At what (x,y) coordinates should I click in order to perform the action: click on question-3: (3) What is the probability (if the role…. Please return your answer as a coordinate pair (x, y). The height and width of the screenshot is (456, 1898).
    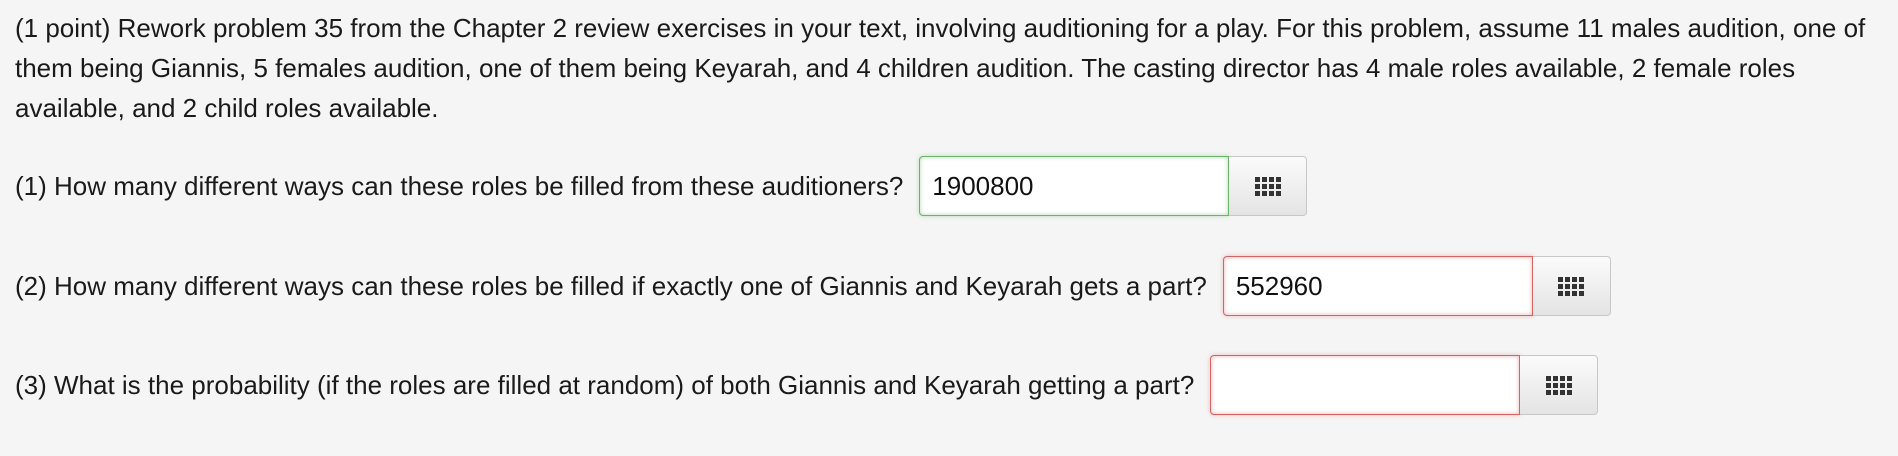
    Looking at the image, I should click on (807, 385).